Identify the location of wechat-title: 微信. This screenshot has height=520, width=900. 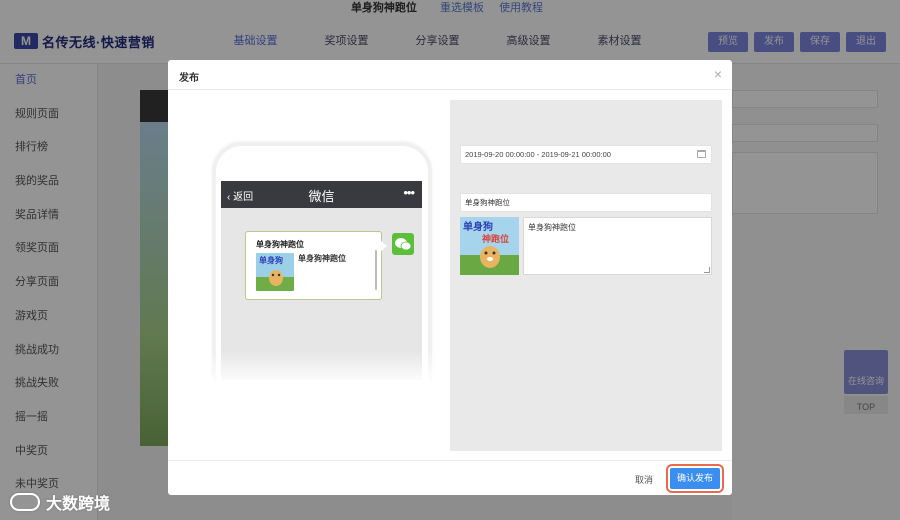
(321, 196).